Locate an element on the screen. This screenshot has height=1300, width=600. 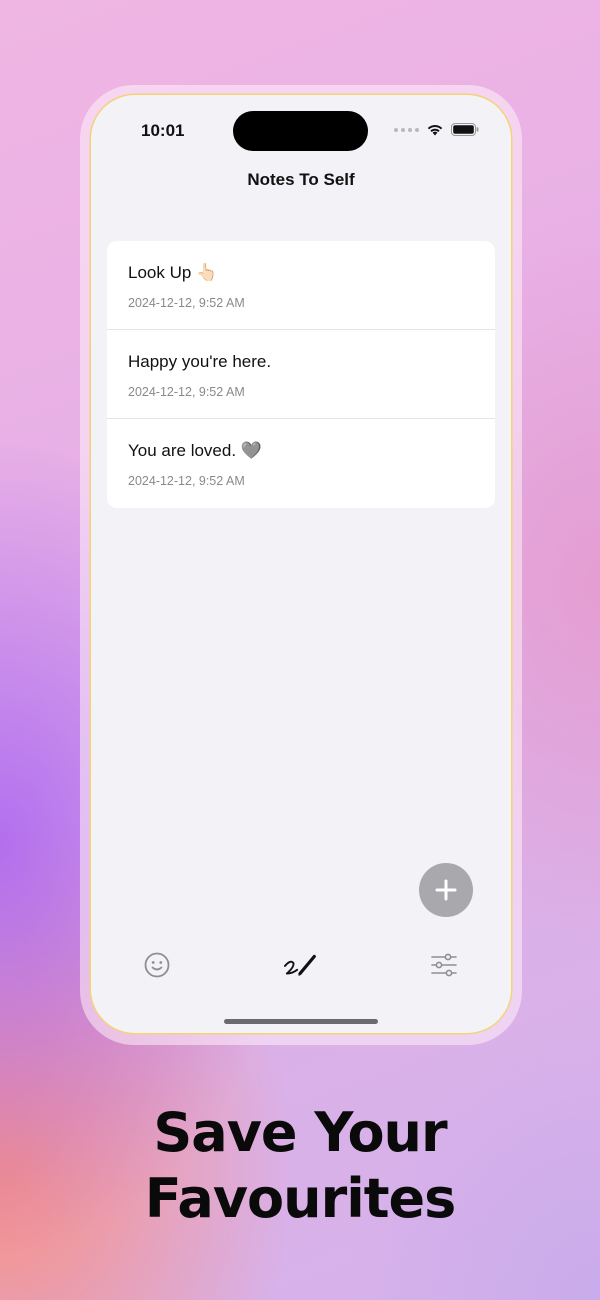
tab-favourites is located at coordinates (157, 965).